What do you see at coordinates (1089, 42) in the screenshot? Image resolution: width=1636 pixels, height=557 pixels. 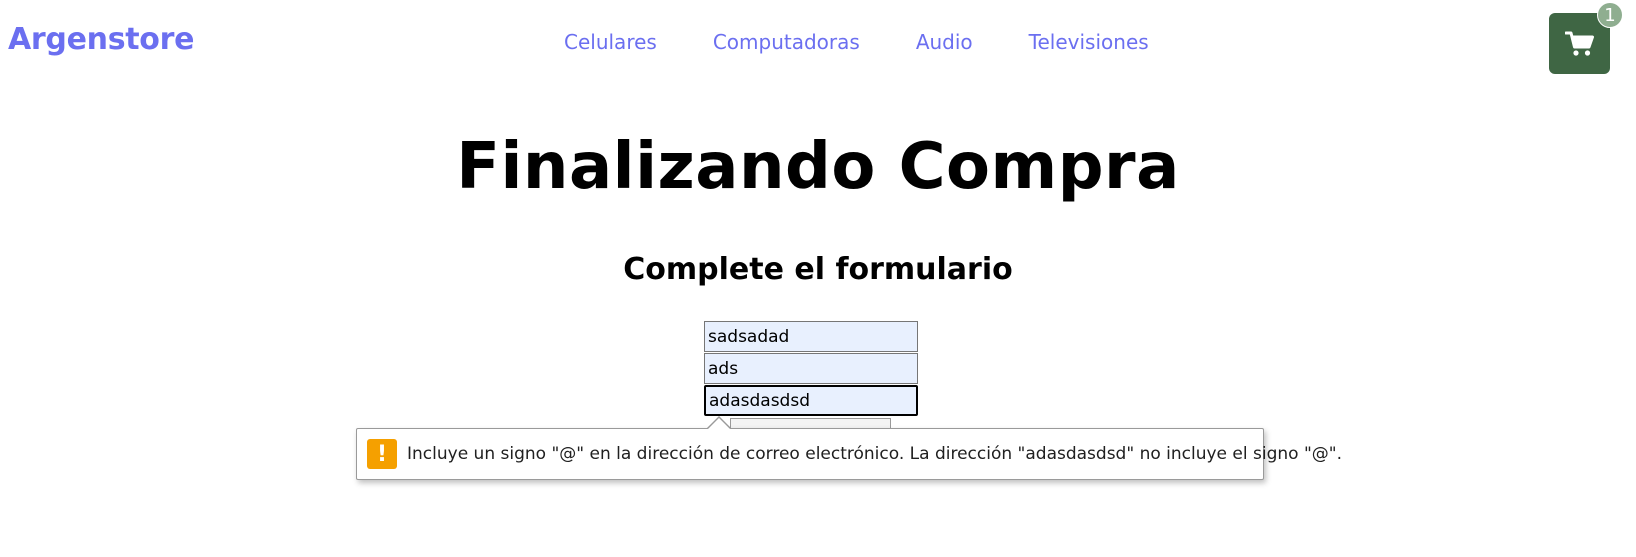 I see `nav-link-televisiones: Televisiones` at bounding box center [1089, 42].